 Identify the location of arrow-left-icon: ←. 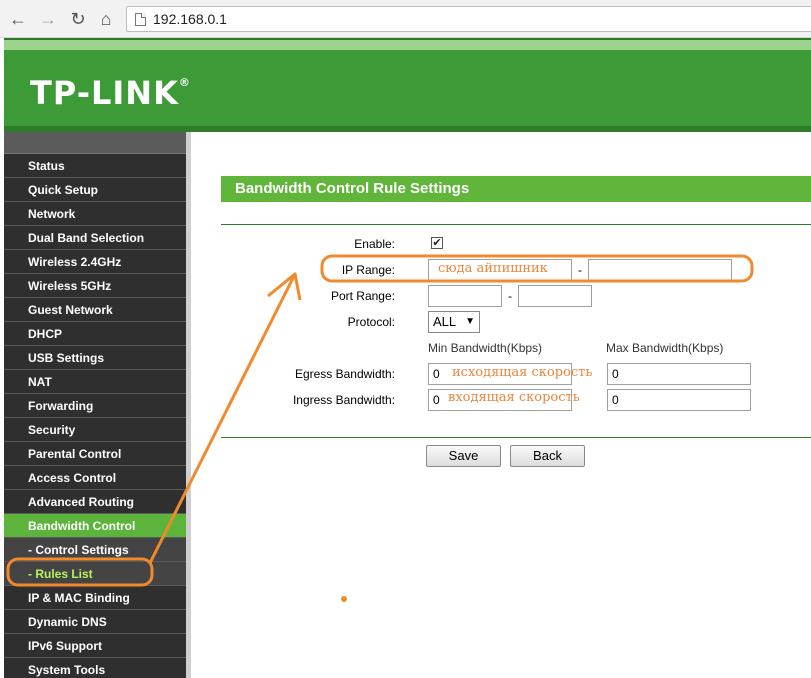
(18, 19).